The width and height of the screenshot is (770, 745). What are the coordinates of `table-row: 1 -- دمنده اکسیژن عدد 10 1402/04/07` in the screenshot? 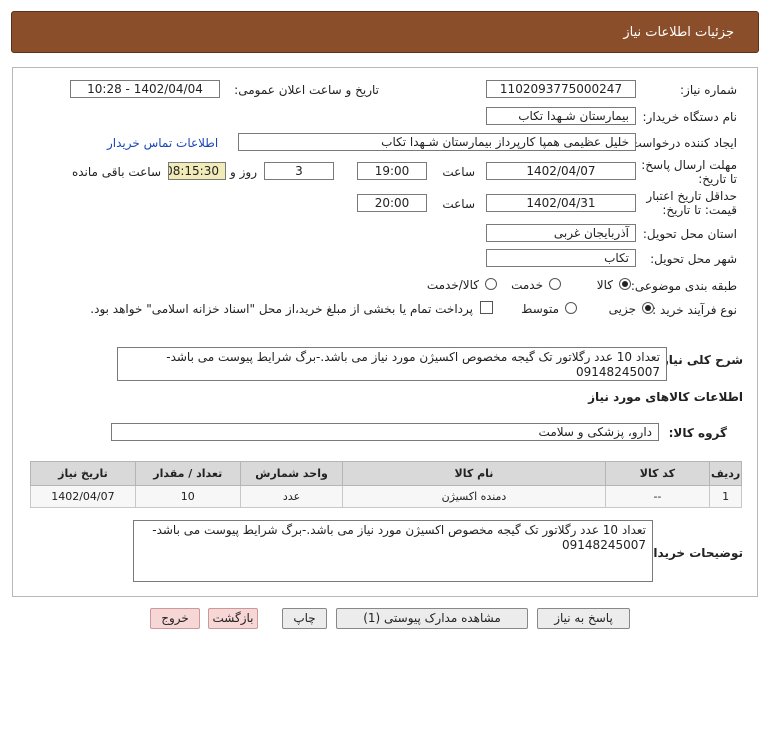 It's located at (386, 496).